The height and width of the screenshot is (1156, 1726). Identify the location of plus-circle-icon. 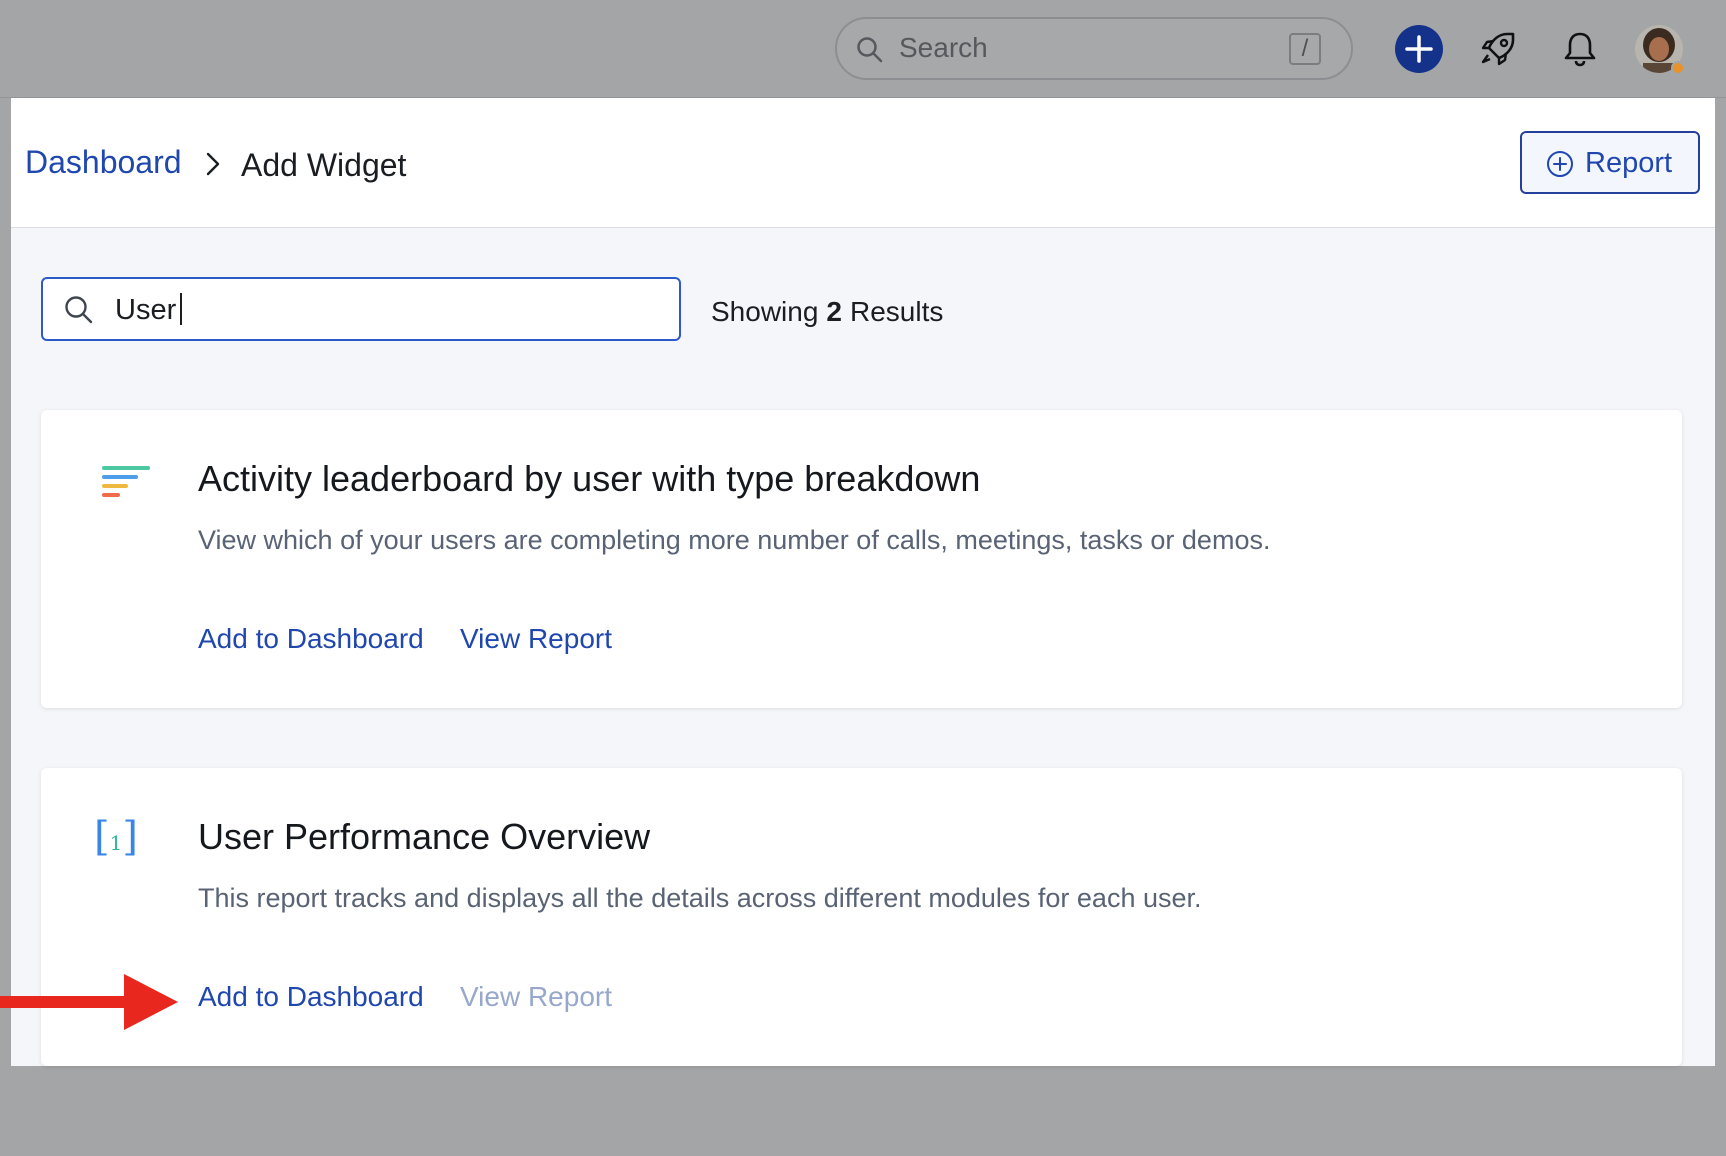
(1560, 164).